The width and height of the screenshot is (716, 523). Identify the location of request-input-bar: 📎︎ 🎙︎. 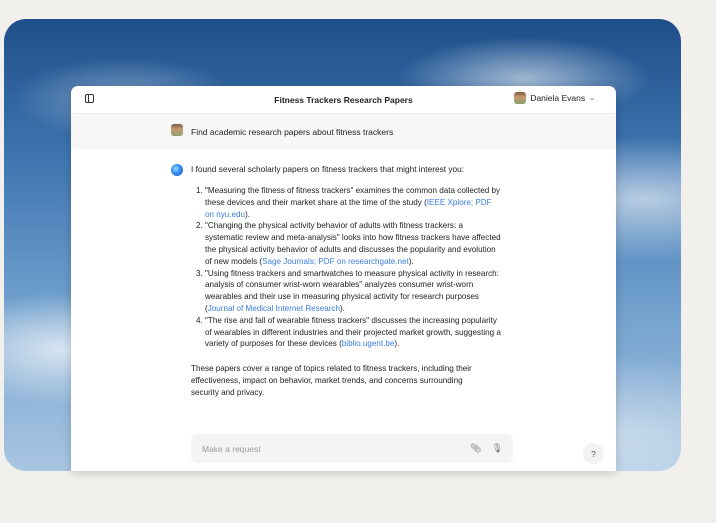
(352, 448).